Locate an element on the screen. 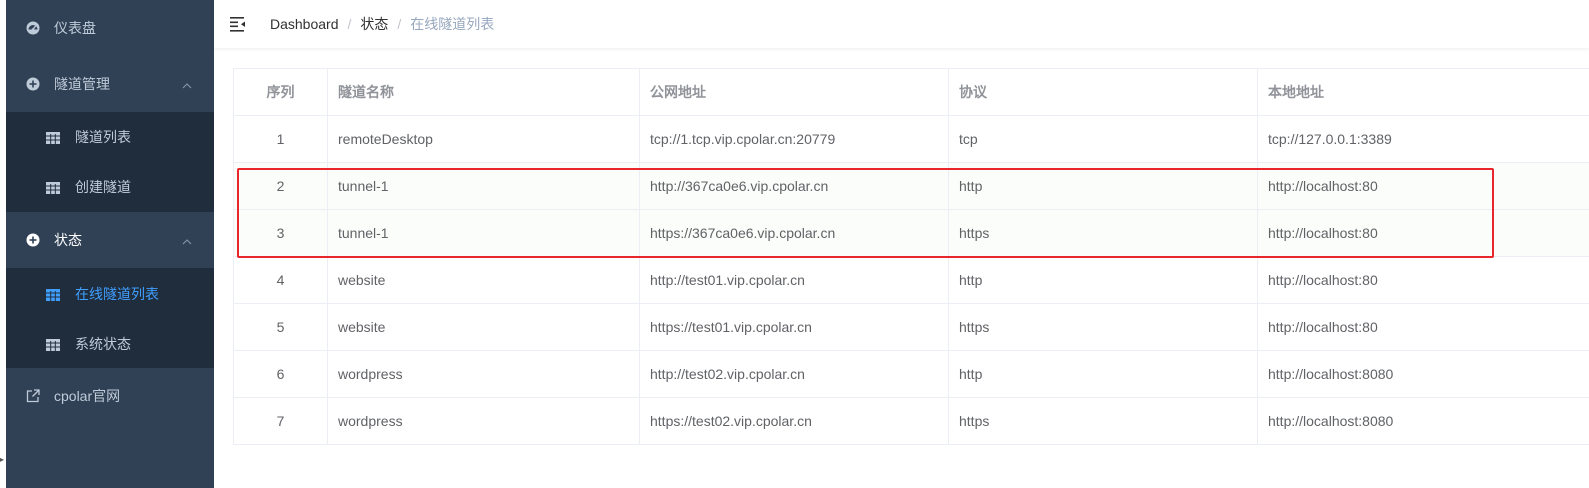  sidebar-item-tunnel-list: 隧道列表 is located at coordinates (110, 137).